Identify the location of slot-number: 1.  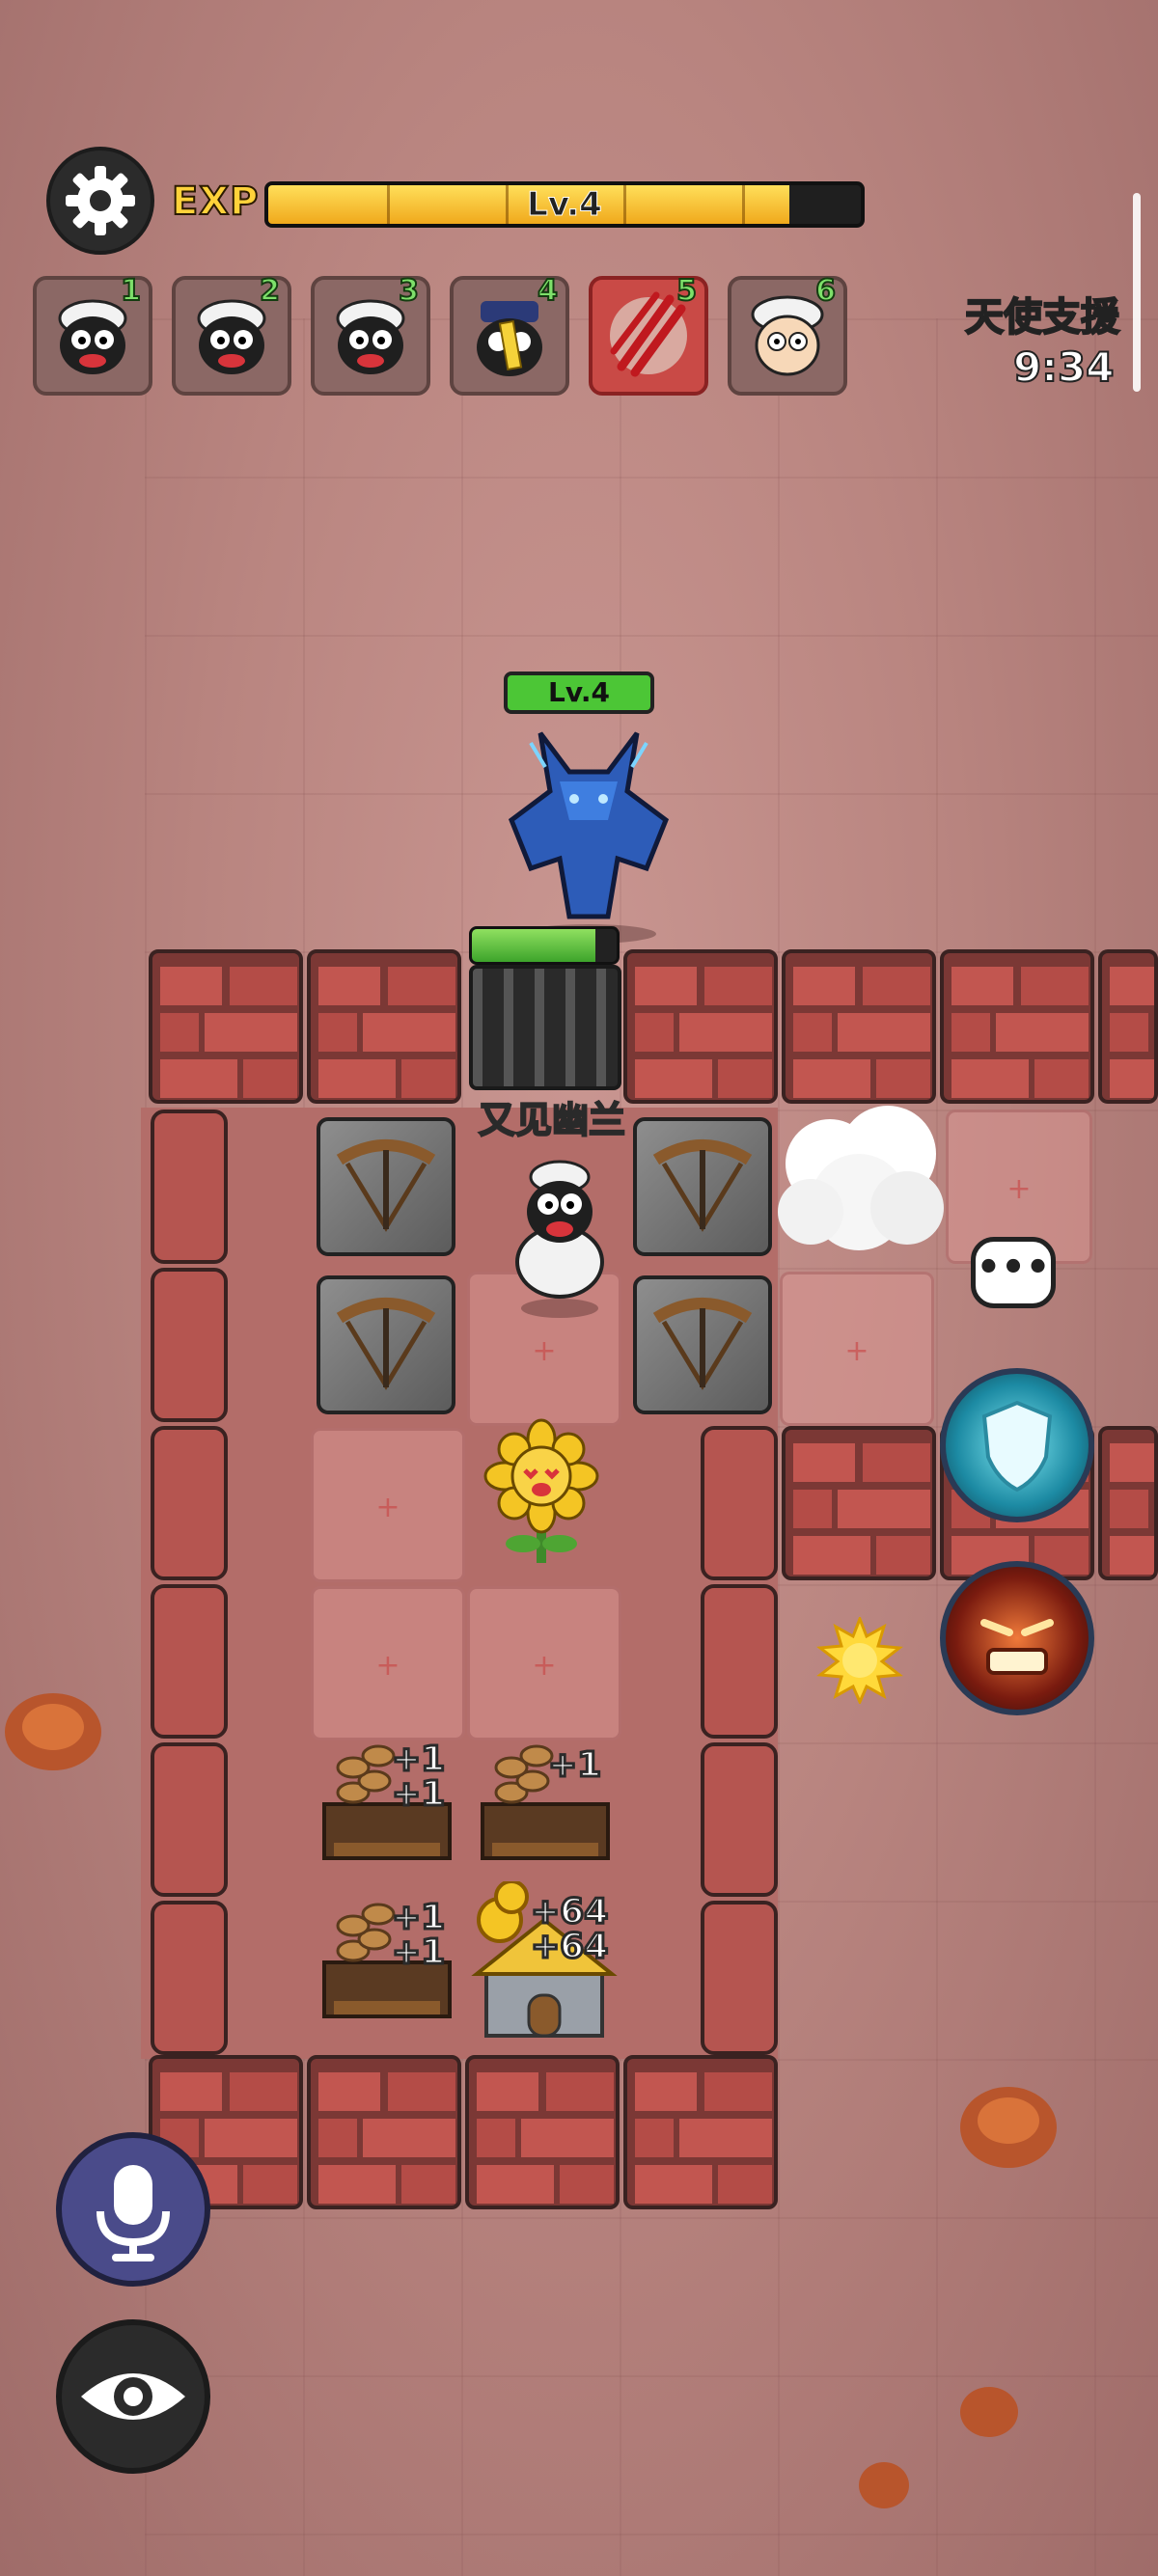
(131, 291).